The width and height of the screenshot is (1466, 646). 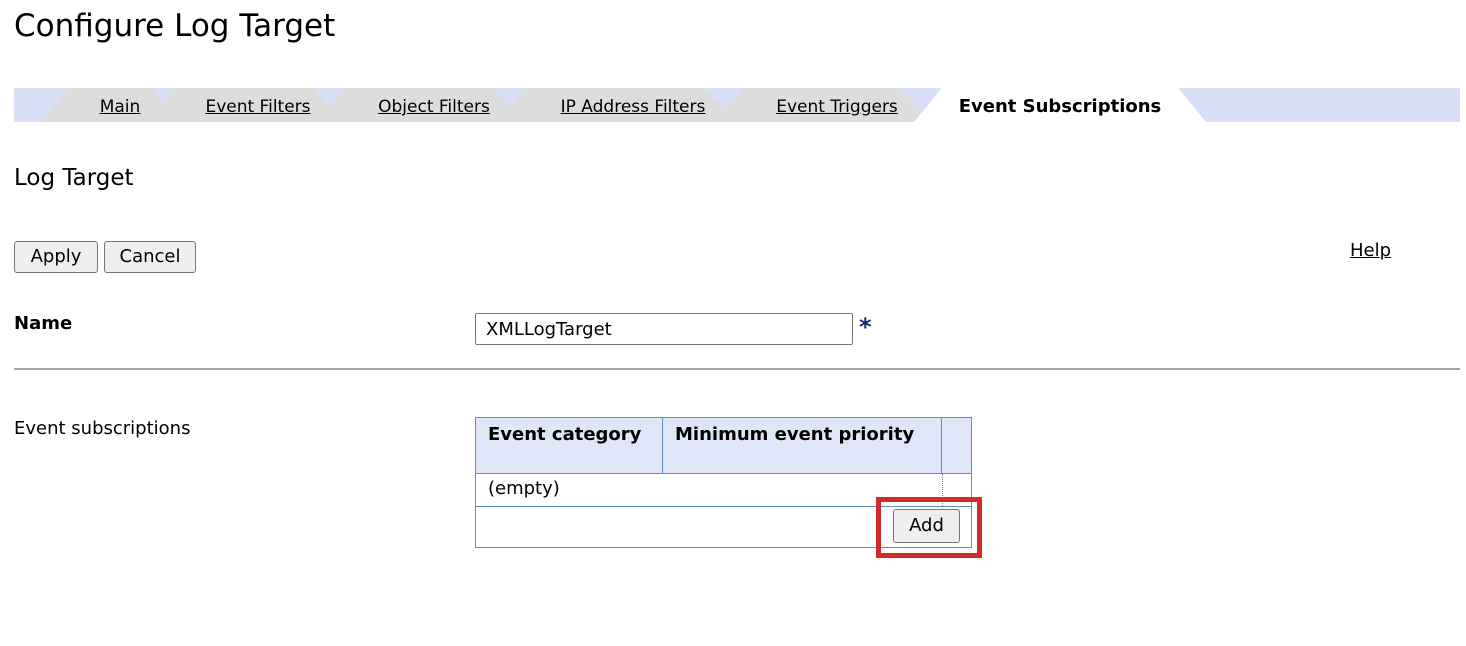 I want to click on tab-label: Event Filters, so click(x=258, y=107).